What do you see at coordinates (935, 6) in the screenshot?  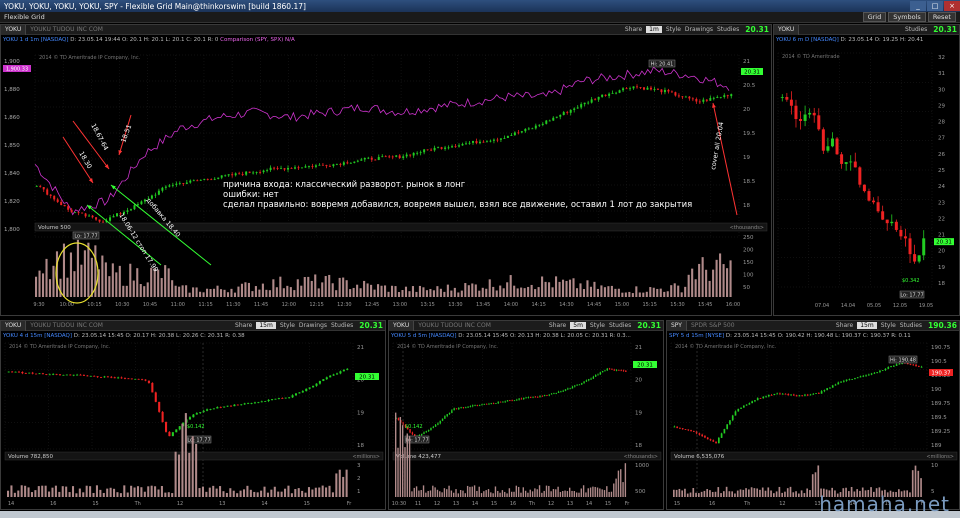 I see `maximize-icon: □` at bounding box center [935, 6].